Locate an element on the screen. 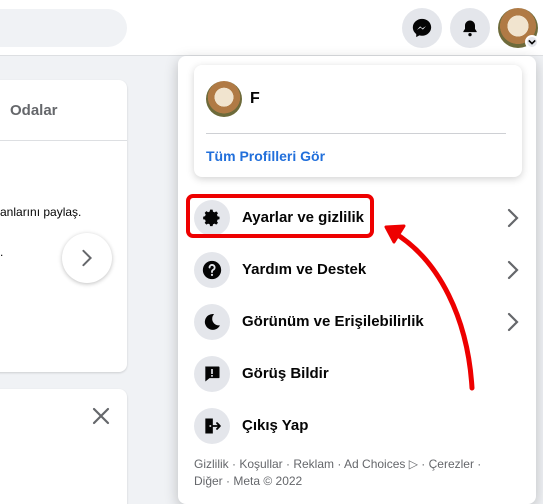  messenger-button is located at coordinates (422, 28).